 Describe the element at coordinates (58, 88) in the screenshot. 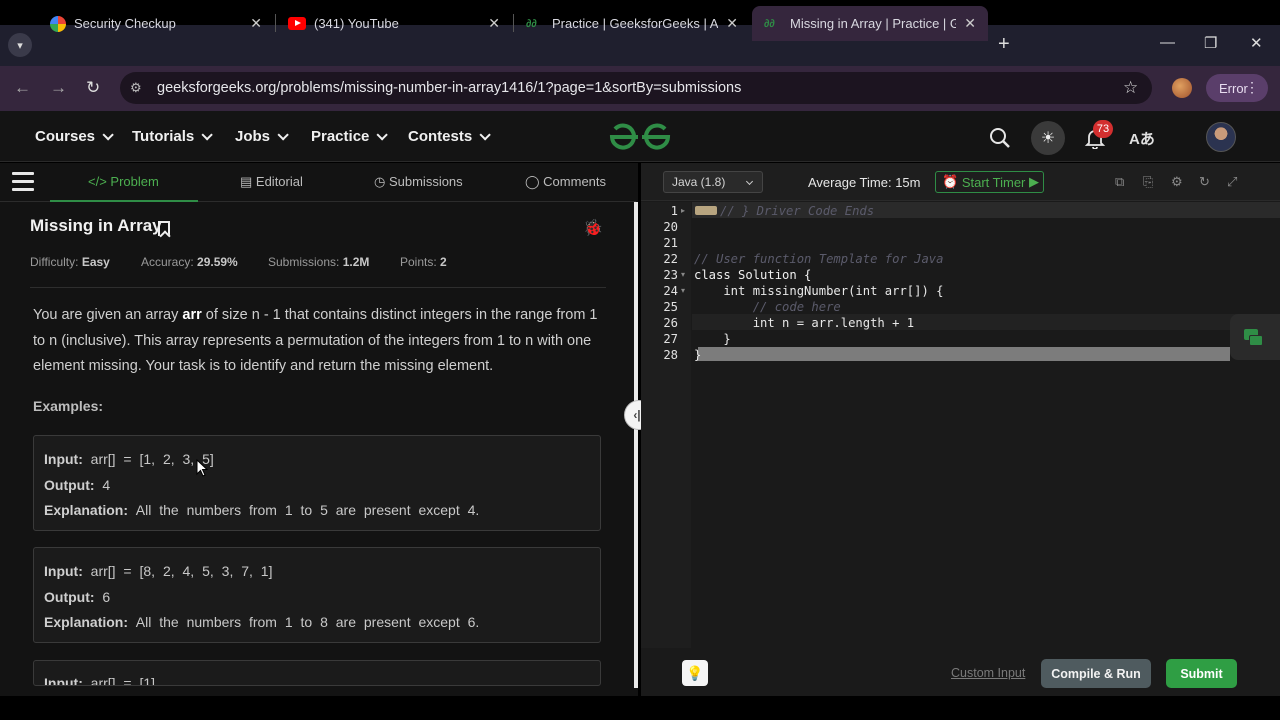

I see `forward-icon: →` at that location.